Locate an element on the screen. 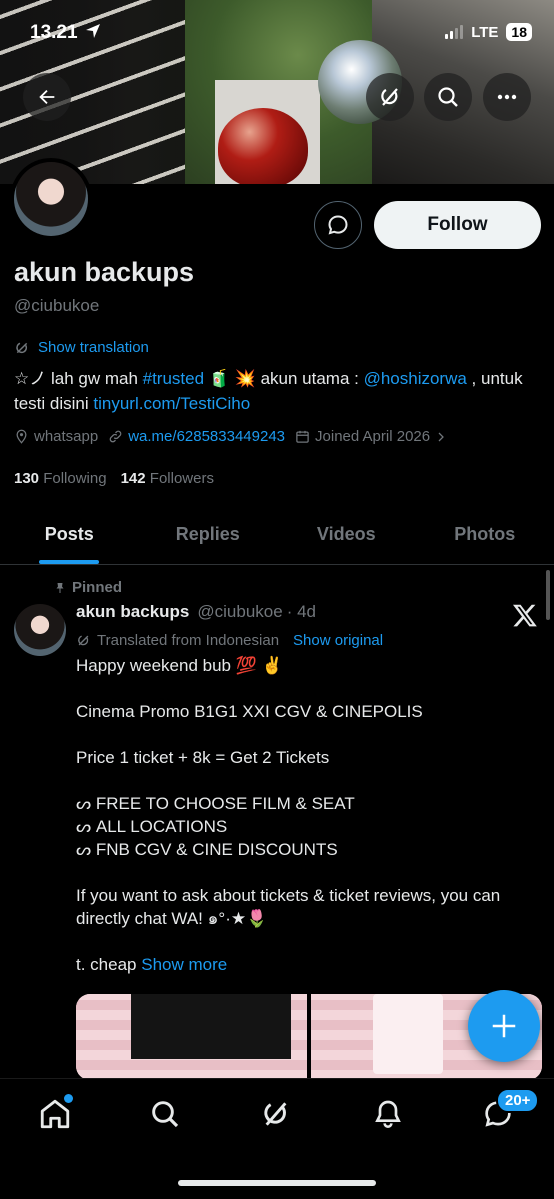 This screenshot has height=1199, width=554. compose-button is located at coordinates (504, 1026).